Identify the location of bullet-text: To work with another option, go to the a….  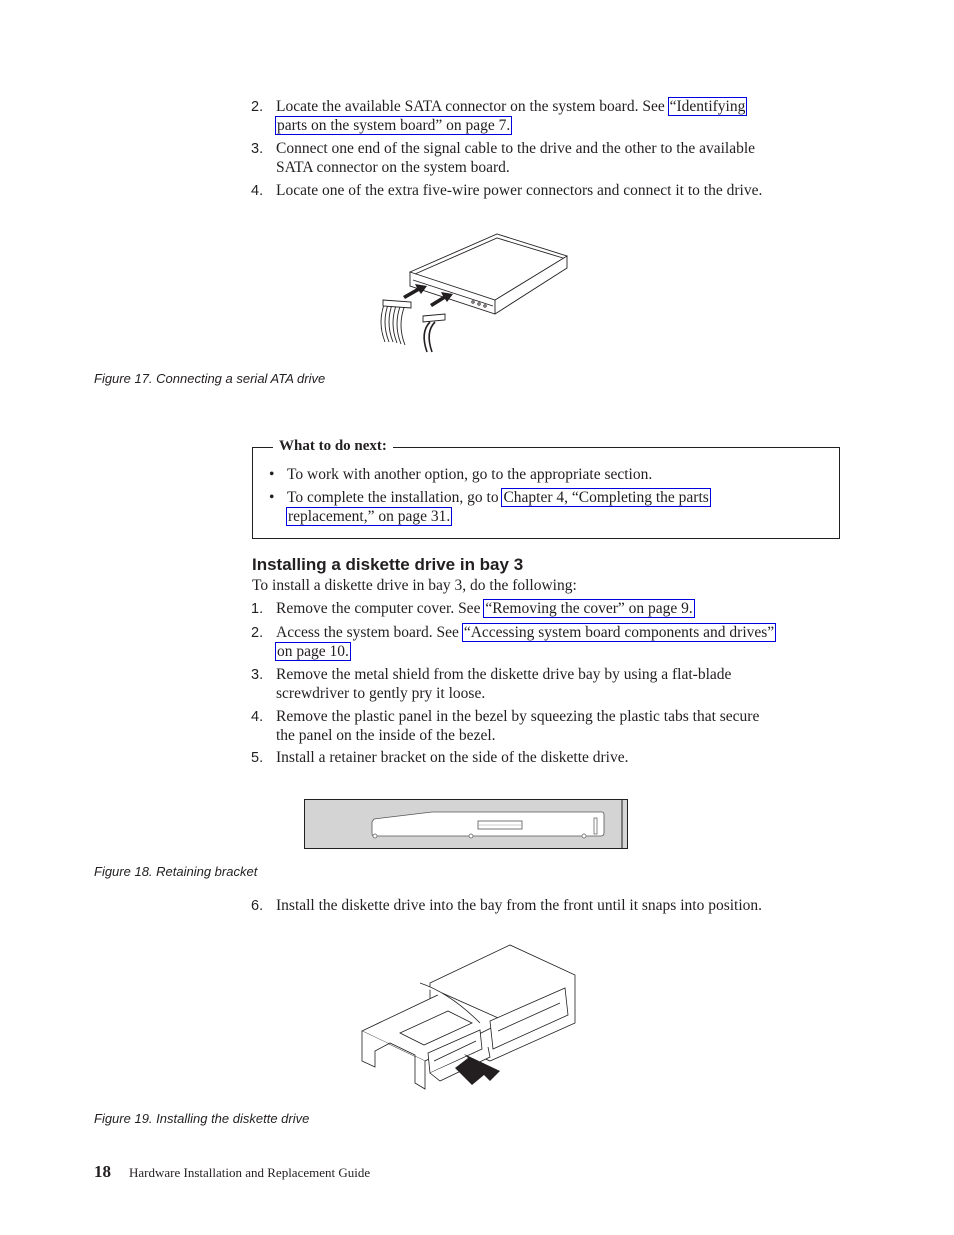
(470, 474).